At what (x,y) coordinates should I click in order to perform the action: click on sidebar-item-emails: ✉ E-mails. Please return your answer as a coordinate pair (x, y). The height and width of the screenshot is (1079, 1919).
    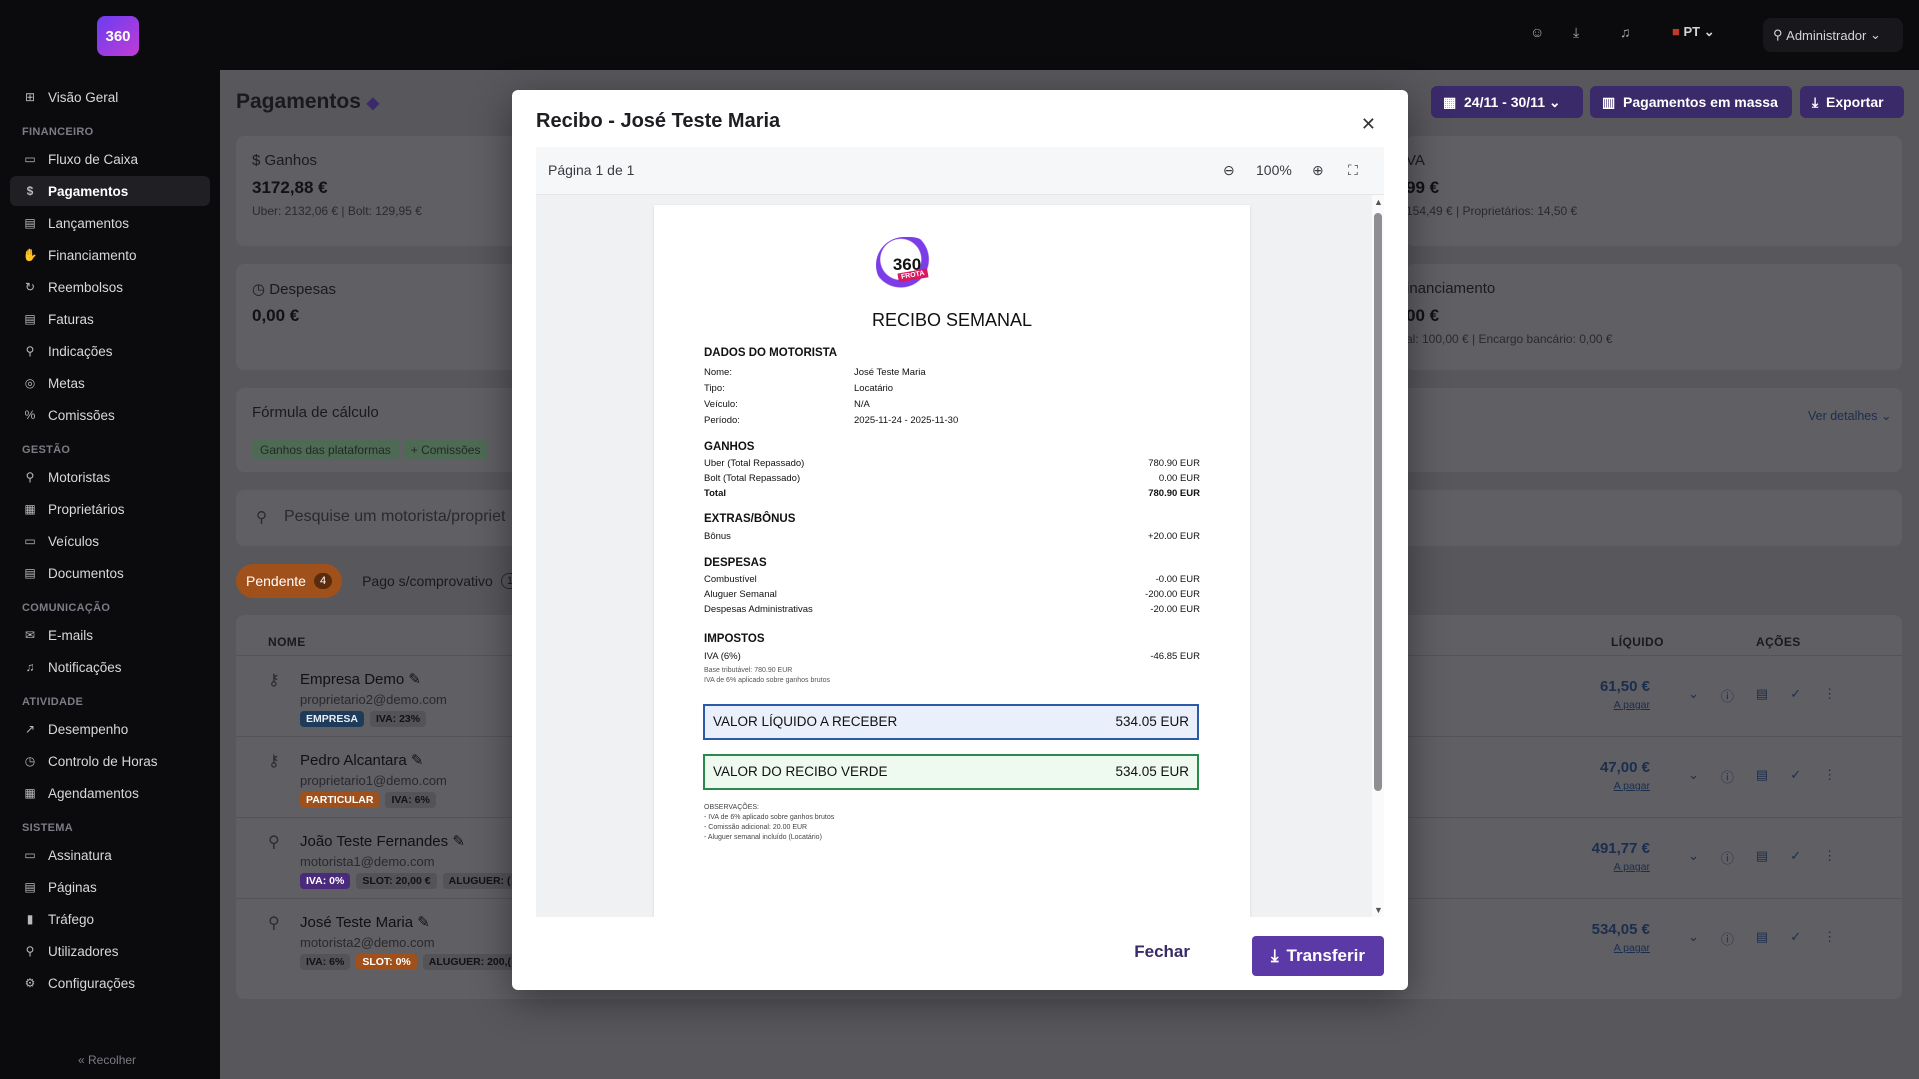
    Looking at the image, I should click on (110, 635).